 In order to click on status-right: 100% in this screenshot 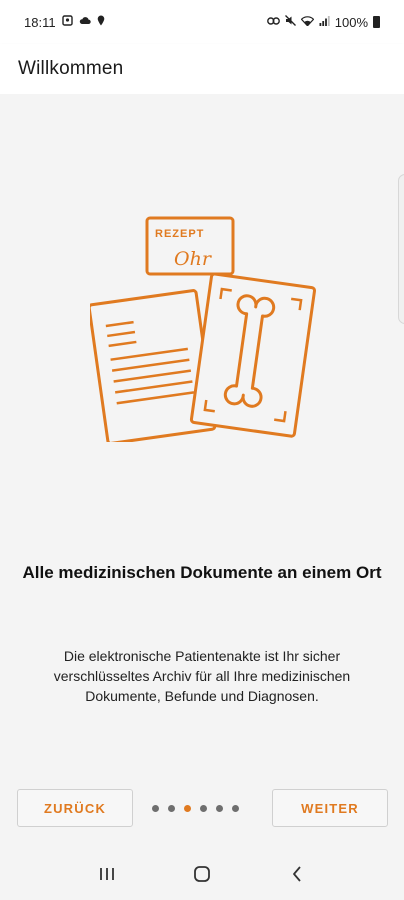, I will do `click(323, 22)`.